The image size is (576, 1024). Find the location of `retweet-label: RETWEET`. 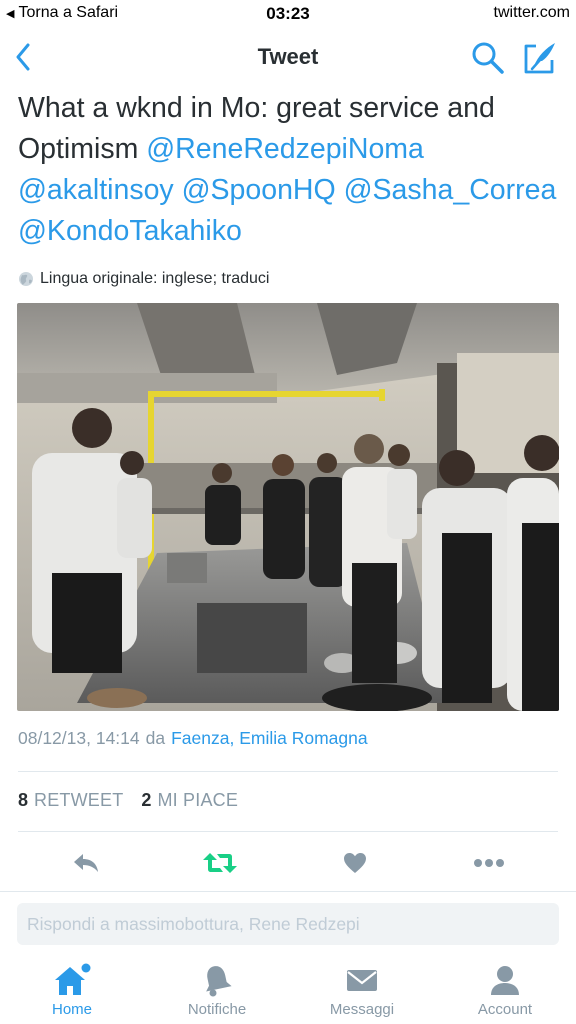

retweet-label: RETWEET is located at coordinates (78, 800).